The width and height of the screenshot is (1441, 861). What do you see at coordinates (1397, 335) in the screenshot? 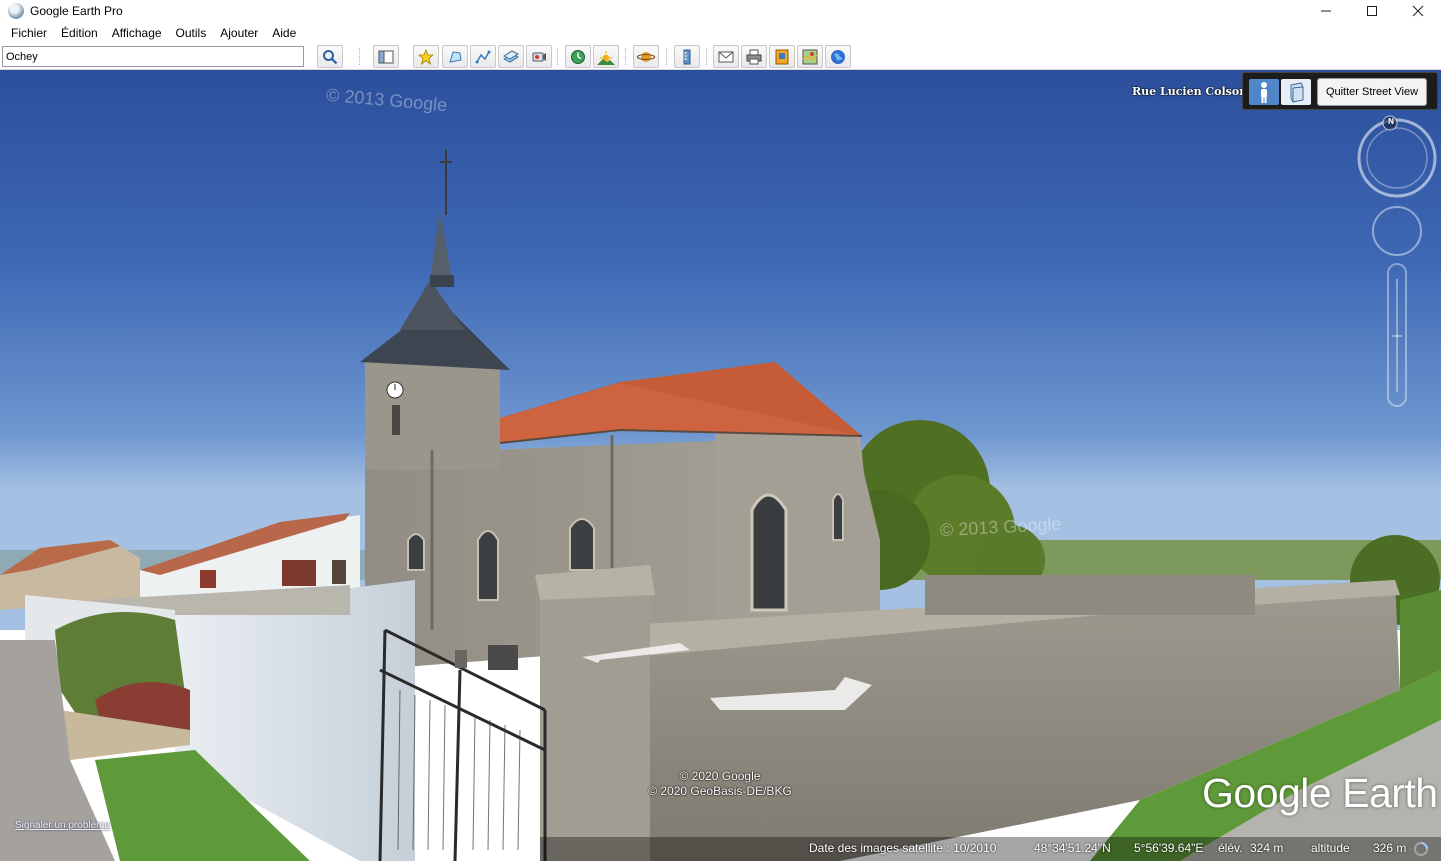
I see `zoom-slider` at bounding box center [1397, 335].